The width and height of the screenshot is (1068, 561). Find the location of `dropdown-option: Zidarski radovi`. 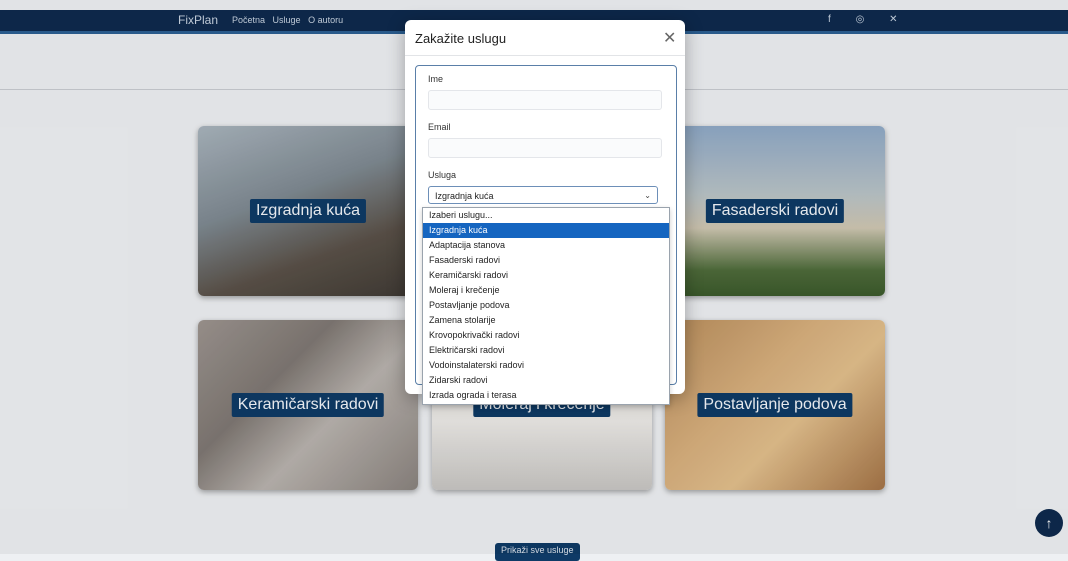

dropdown-option: Zidarski radovi is located at coordinates (546, 380).